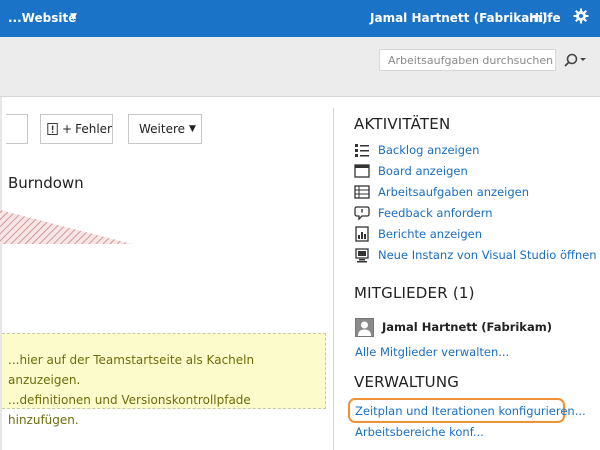 The image size is (600, 450). I want to click on activity-label: Berichte anzeigen, so click(430, 234).